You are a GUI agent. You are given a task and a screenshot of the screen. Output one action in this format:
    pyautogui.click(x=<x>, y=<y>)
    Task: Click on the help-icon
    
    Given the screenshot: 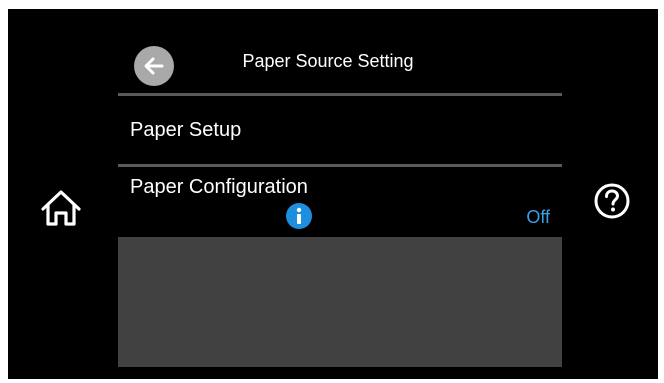 What is the action you would take?
    pyautogui.click(x=612, y=201)
    